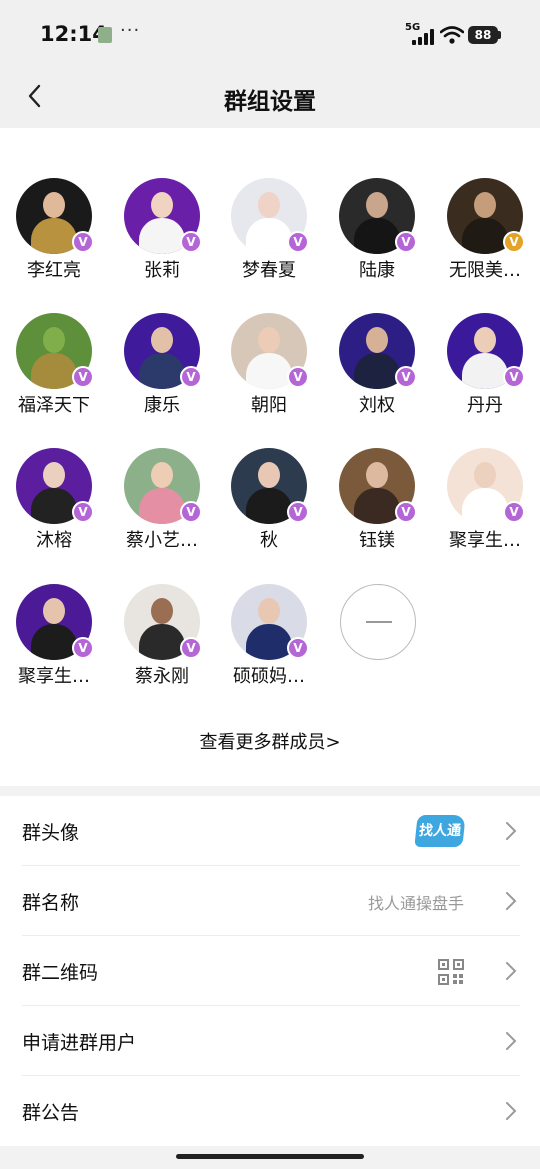  I want to click on group-name-value: 找人通操盘手, so click(415, 903).